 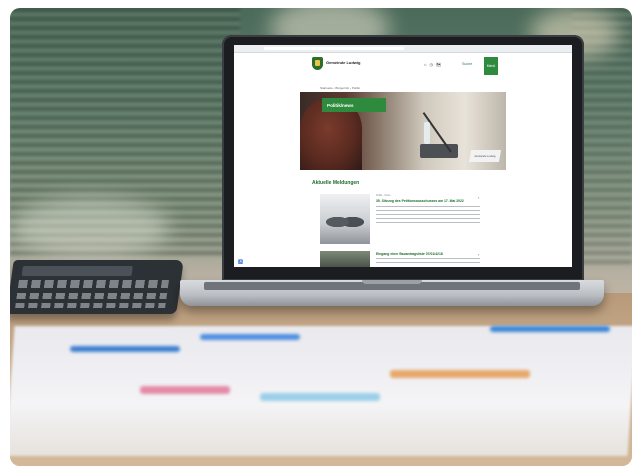 What do you see at coordinates (317, 63) in the screenshot?
I see `coat-of-arms-icon` at bounding box center [317, 63].